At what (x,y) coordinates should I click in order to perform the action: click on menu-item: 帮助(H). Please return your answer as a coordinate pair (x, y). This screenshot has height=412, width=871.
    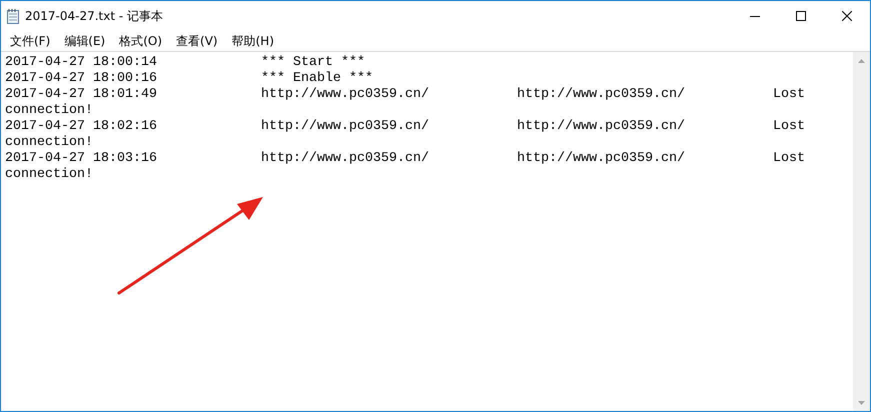
    Looking at the image, I should click on (252, 41).